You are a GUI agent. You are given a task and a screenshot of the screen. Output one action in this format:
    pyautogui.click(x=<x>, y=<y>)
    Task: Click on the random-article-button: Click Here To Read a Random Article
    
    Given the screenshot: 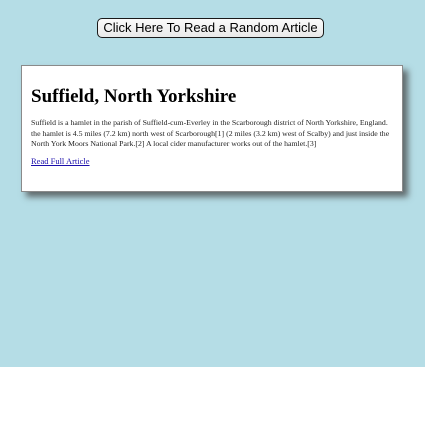 What is the action you would take?
    pyautogui.click(x=210, y=28)
    